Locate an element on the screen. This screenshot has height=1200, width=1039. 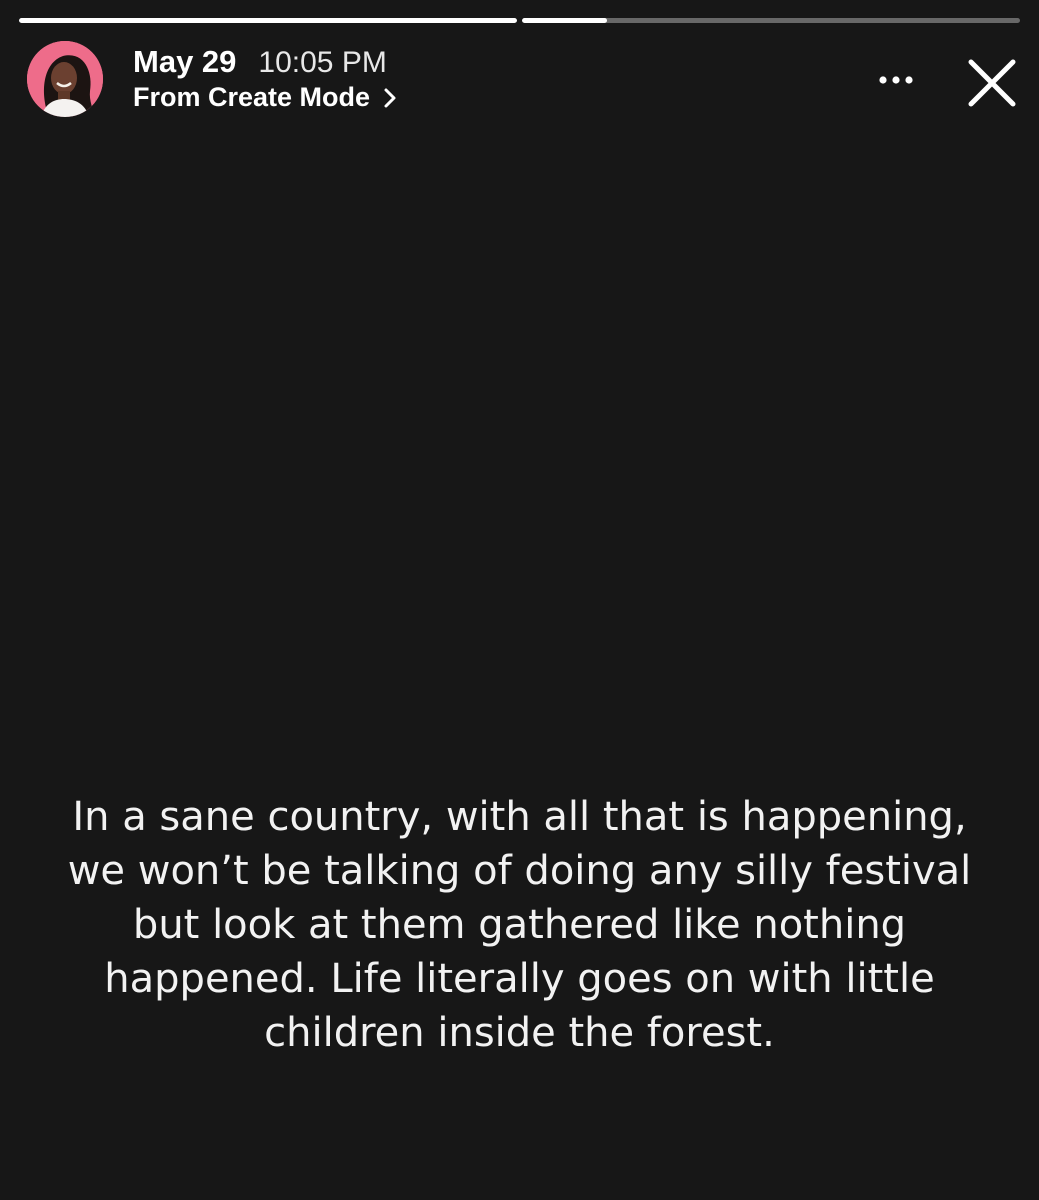
avatar-photo is located at coordinates (65, 79).